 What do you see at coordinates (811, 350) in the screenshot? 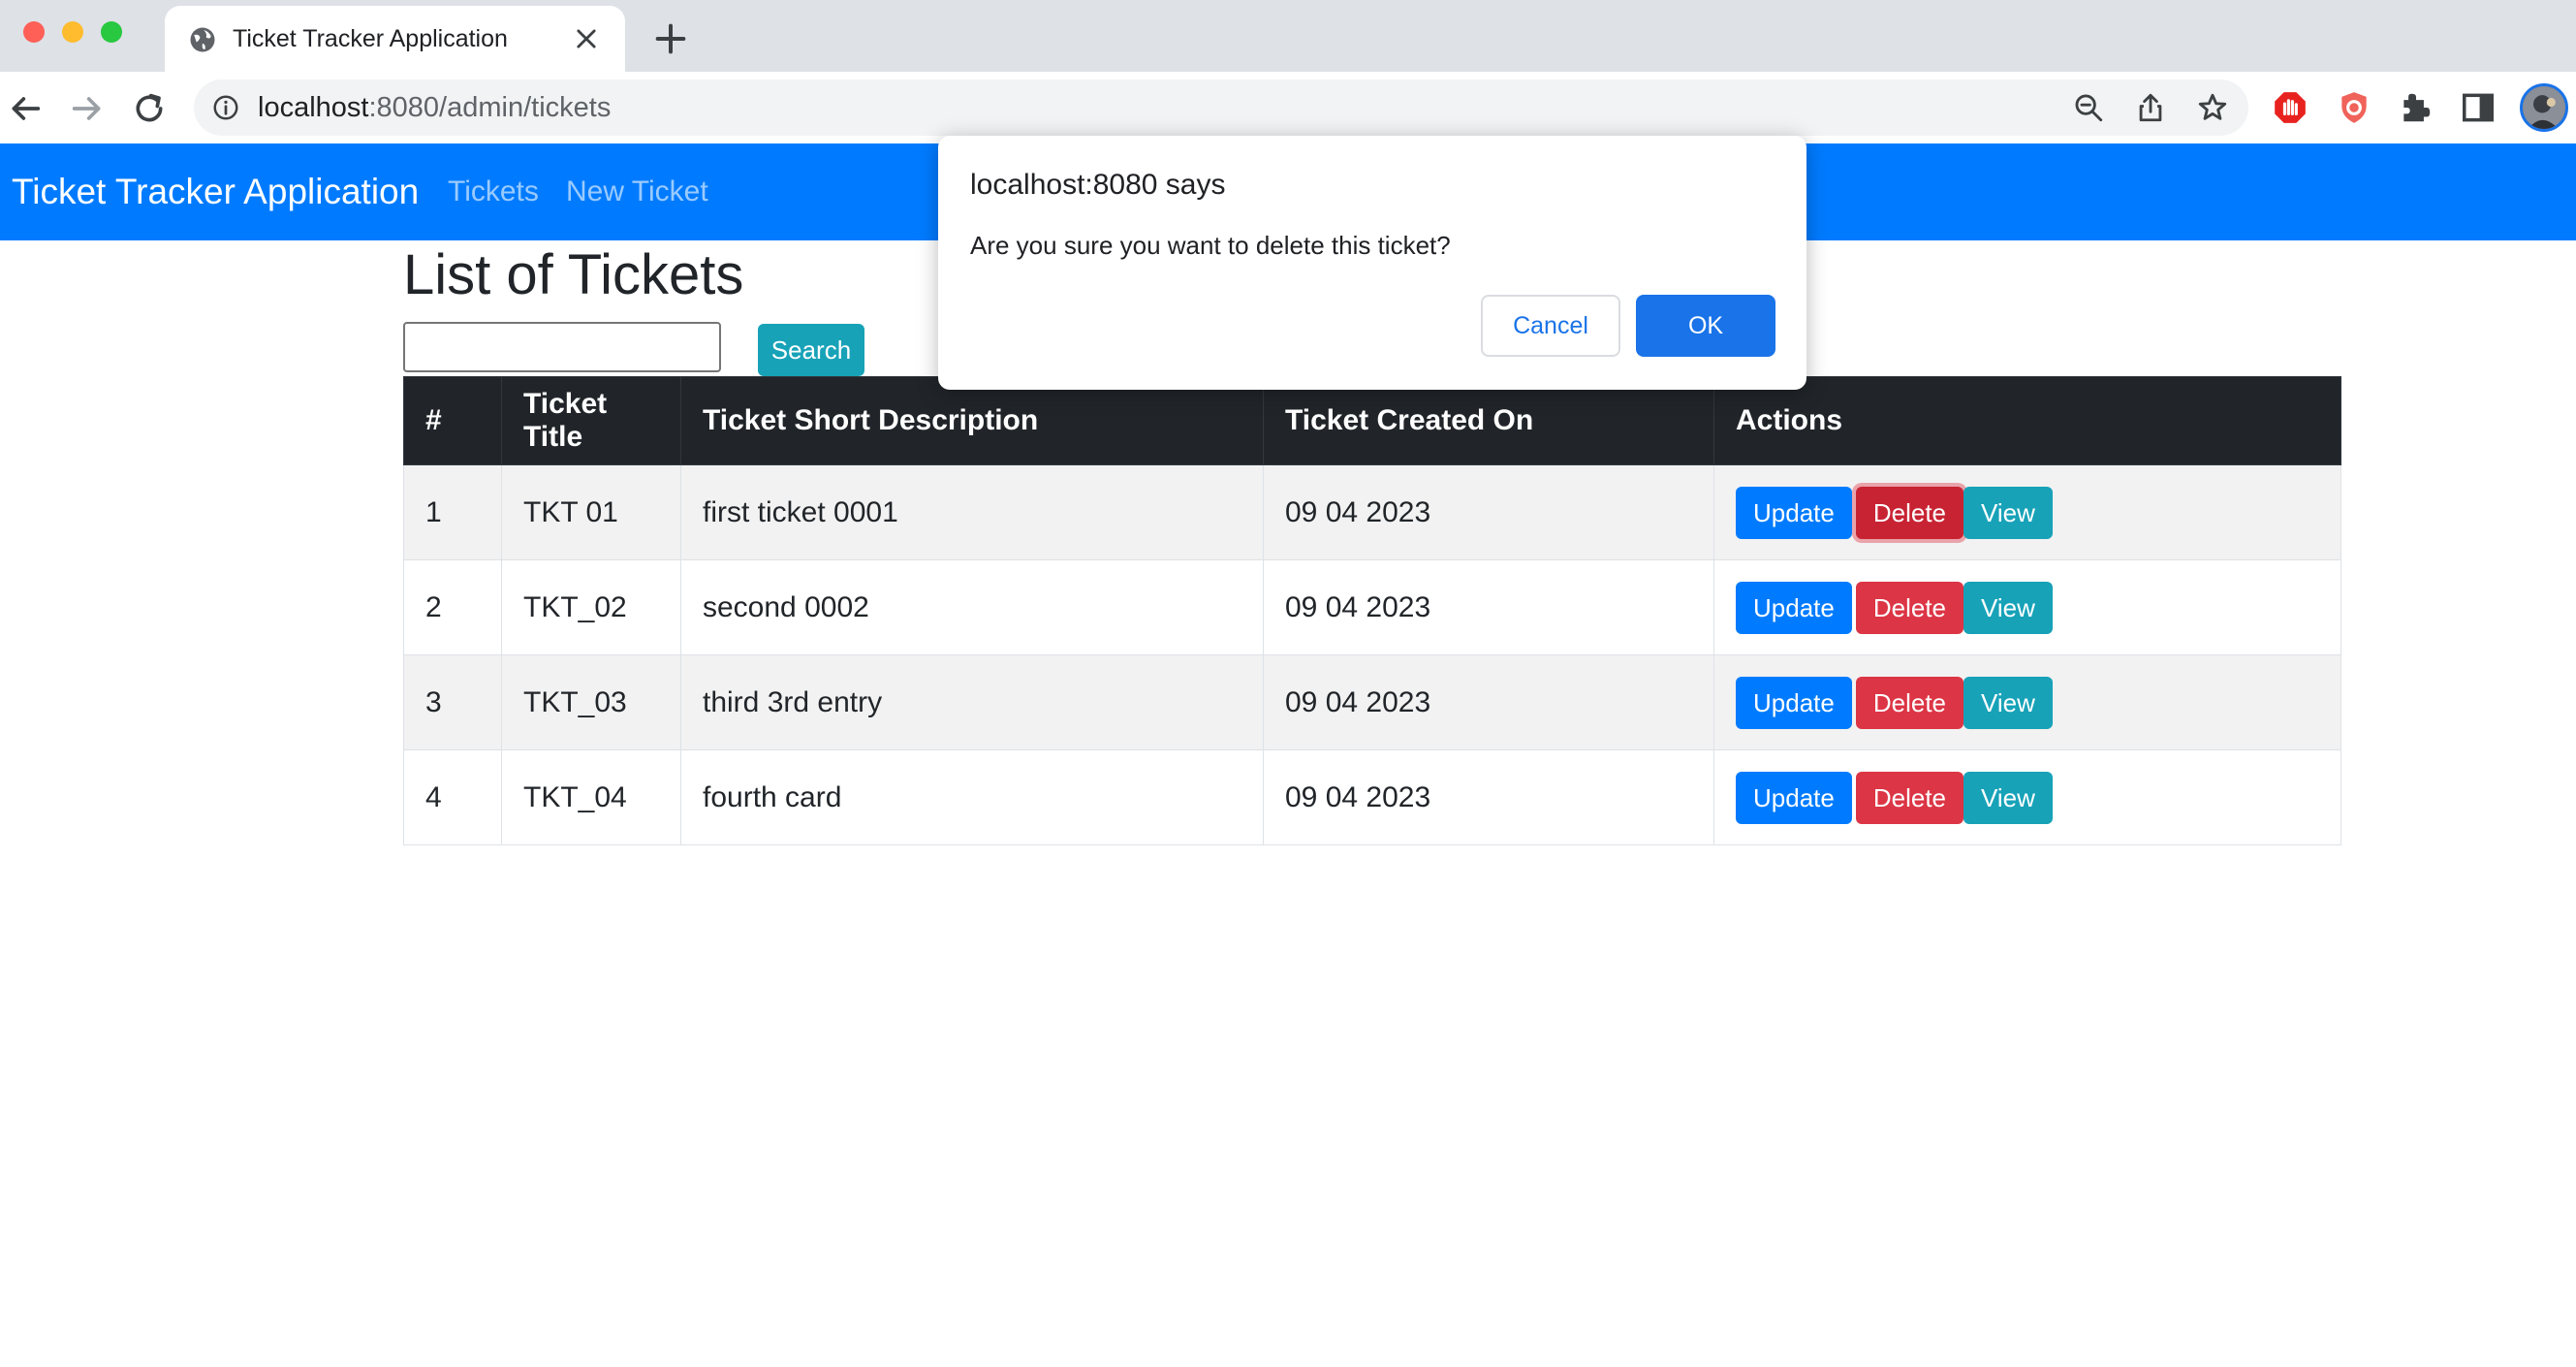
I see `search-button: Search` at bounding box center [811, 350].